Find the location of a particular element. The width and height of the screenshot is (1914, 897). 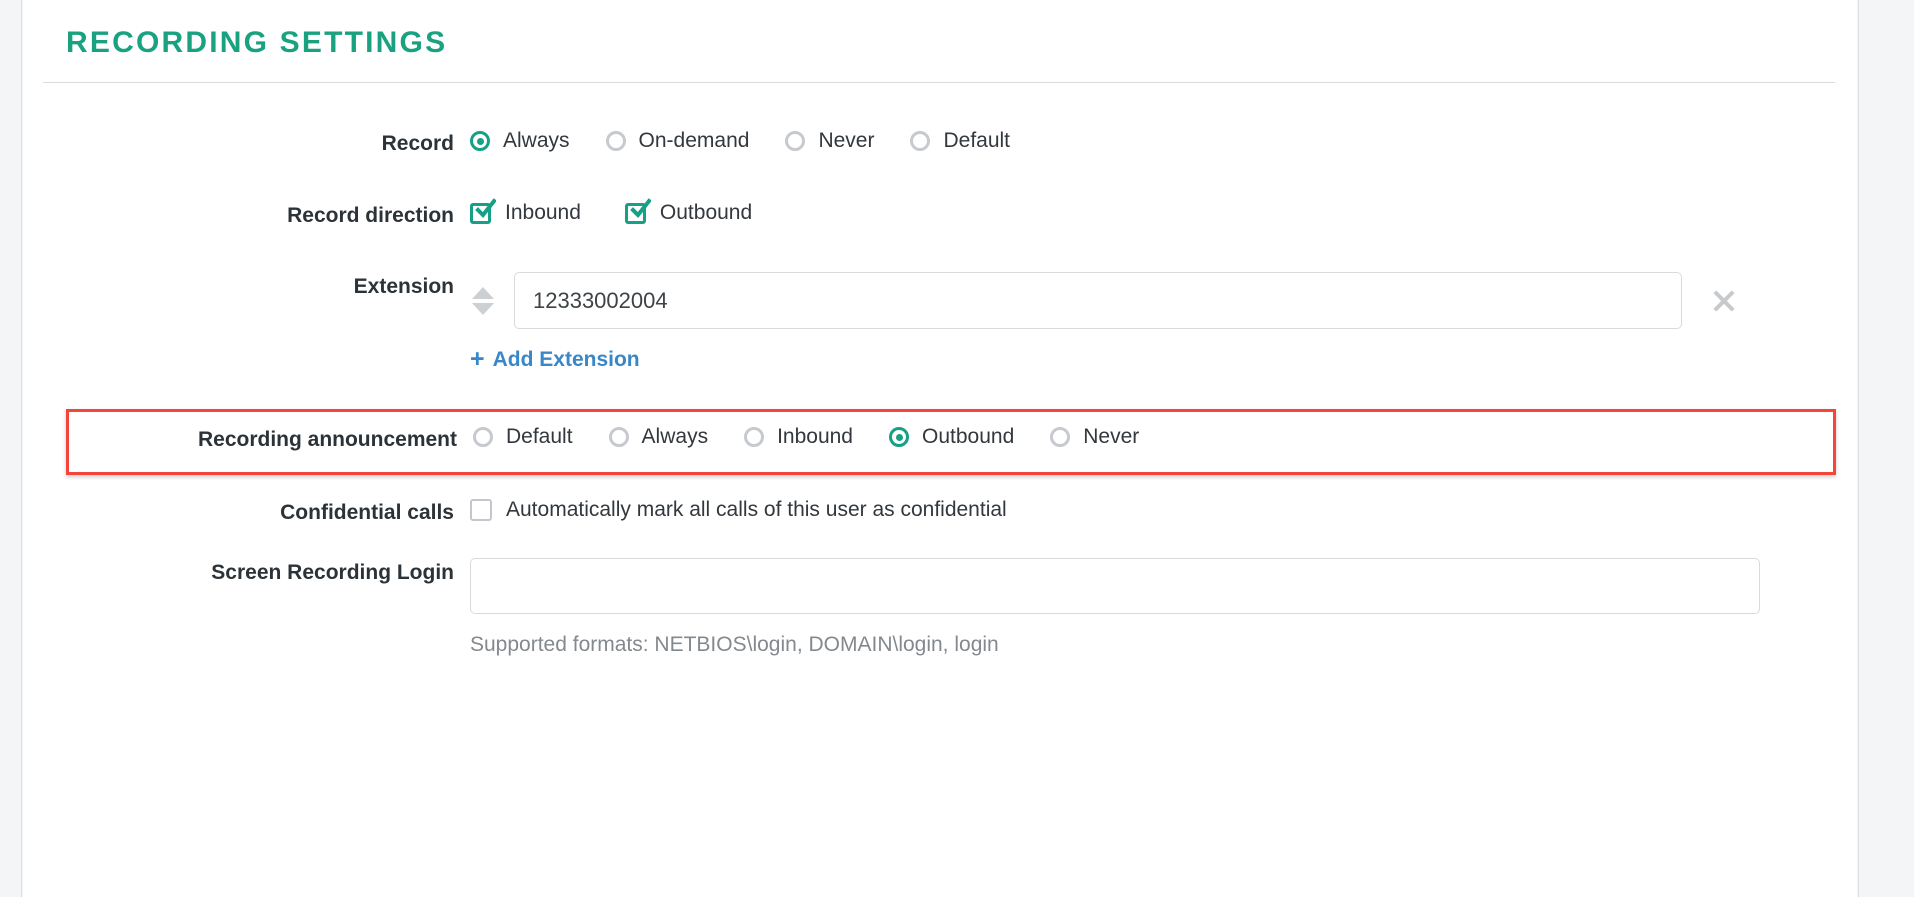

field-add-extension: + Add Extension is located at coordinates (1163, 359).